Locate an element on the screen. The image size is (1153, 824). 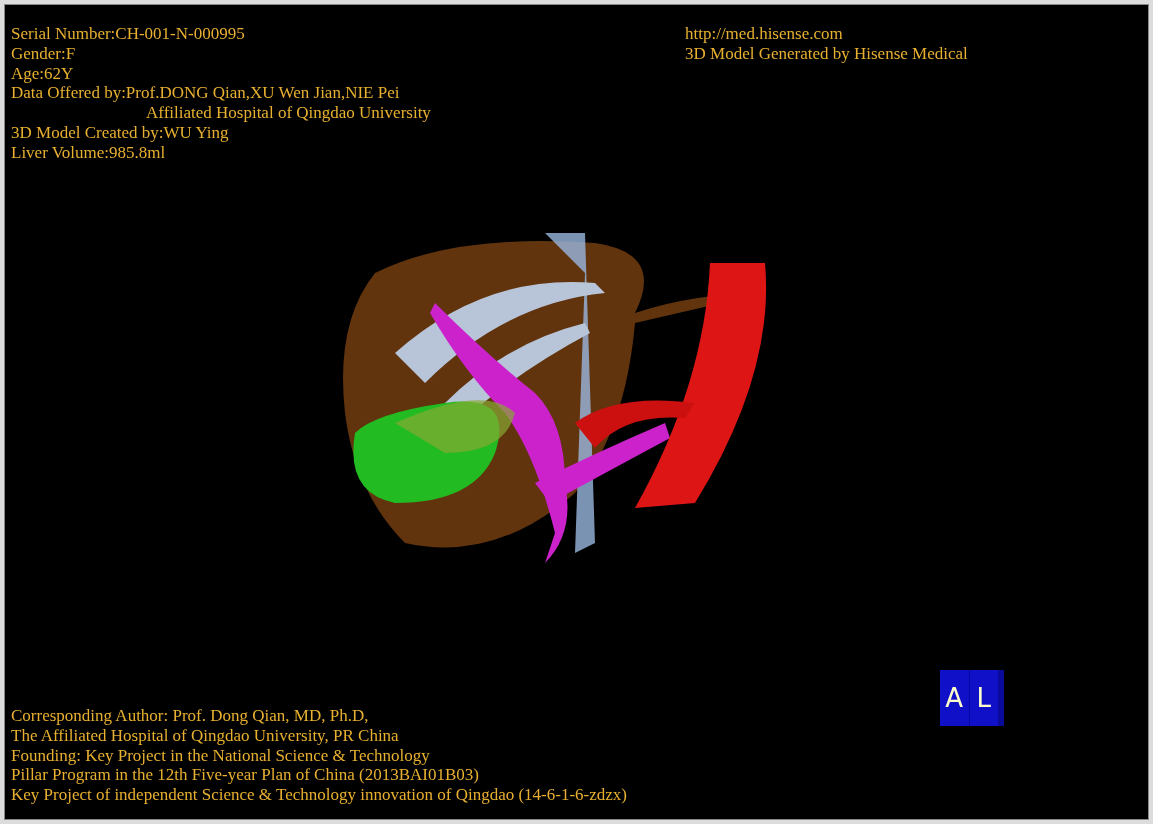
cube-face-label: A is located at coordinates (955, 698).